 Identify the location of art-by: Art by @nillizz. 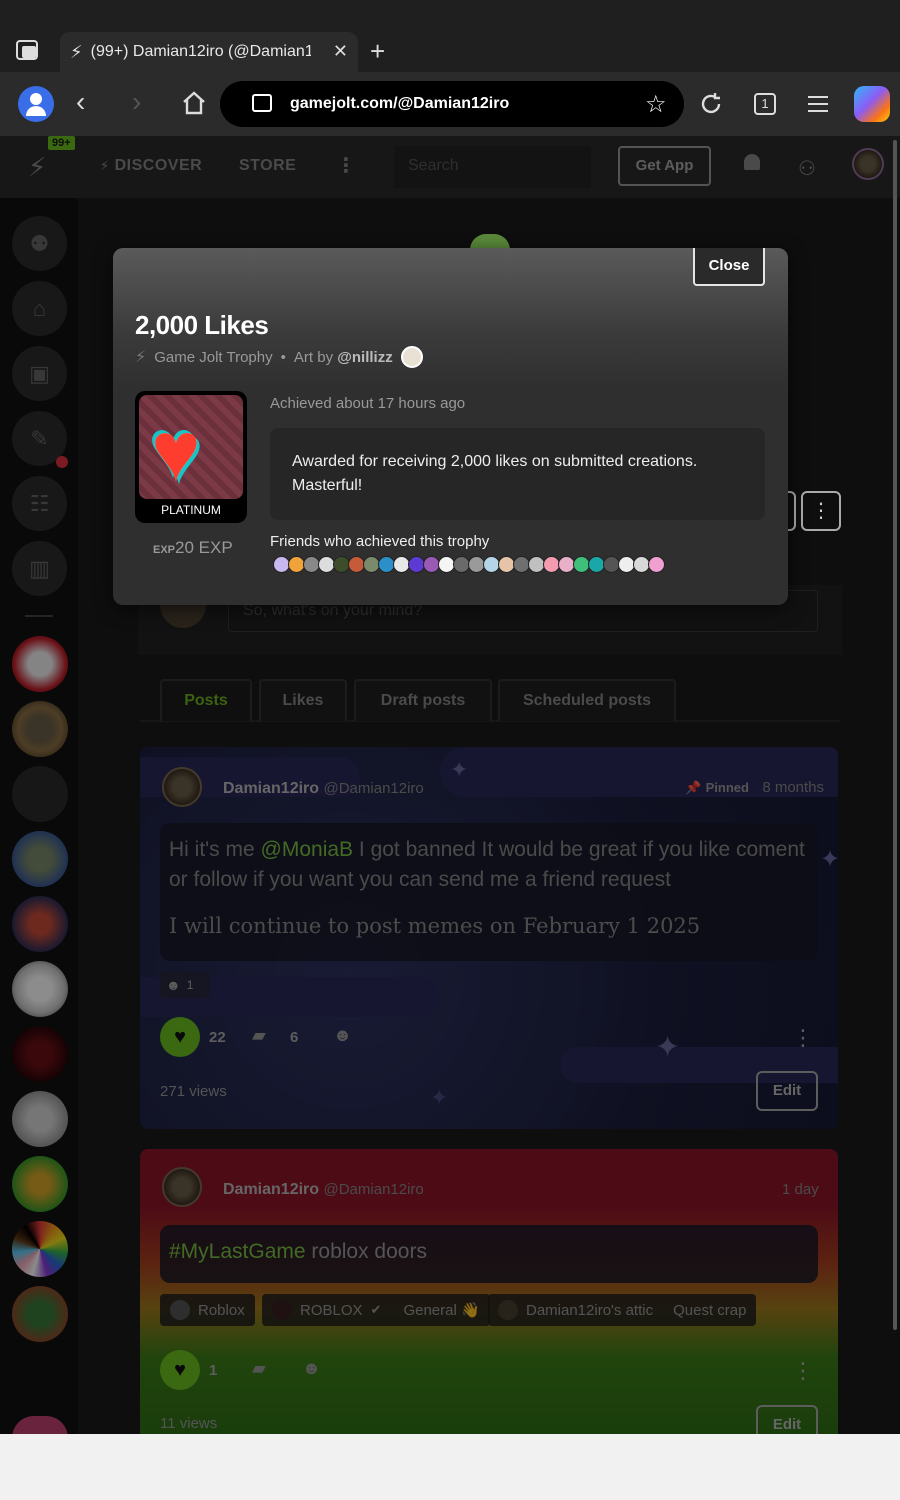
(343, 357).